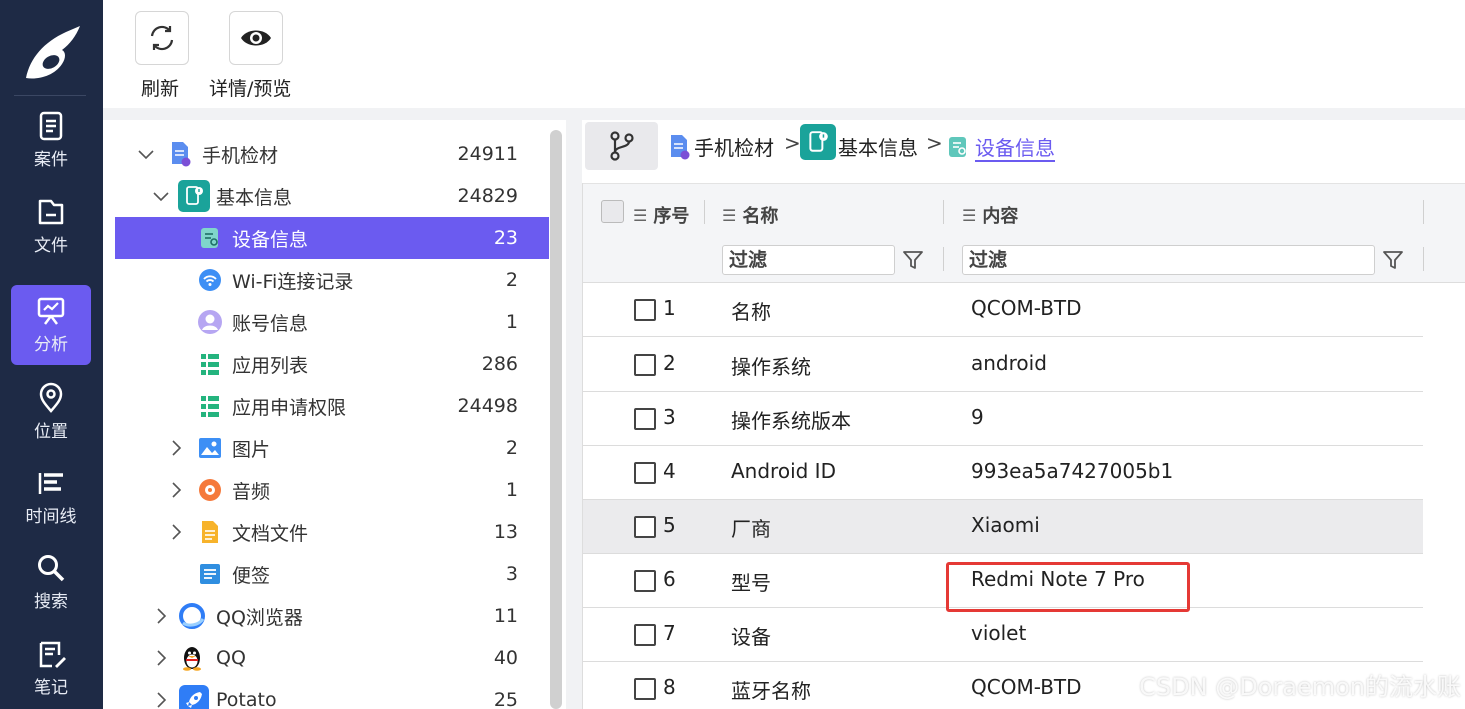 The height and width of the screenshot is (709, 1465). What do you see at coordinates (51, 226) in the screenshot?
I see `nav-item-file: 文件` at bounding box center [51, 226].